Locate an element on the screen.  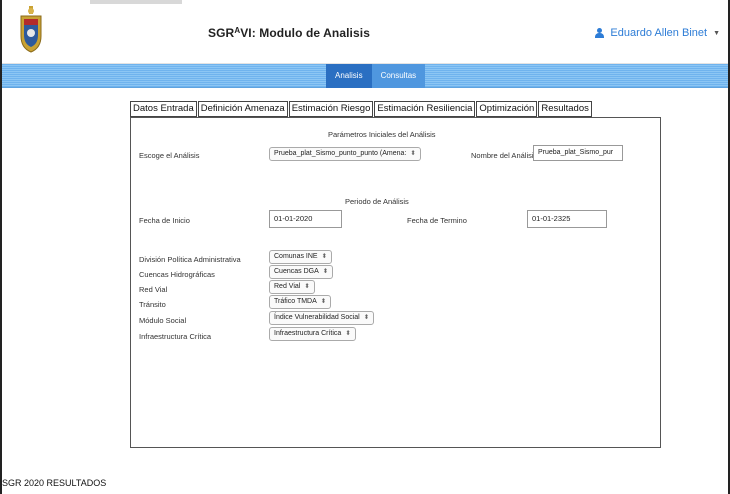
nav-tab-analisis: Analisis is located at coordinates (349, 76).